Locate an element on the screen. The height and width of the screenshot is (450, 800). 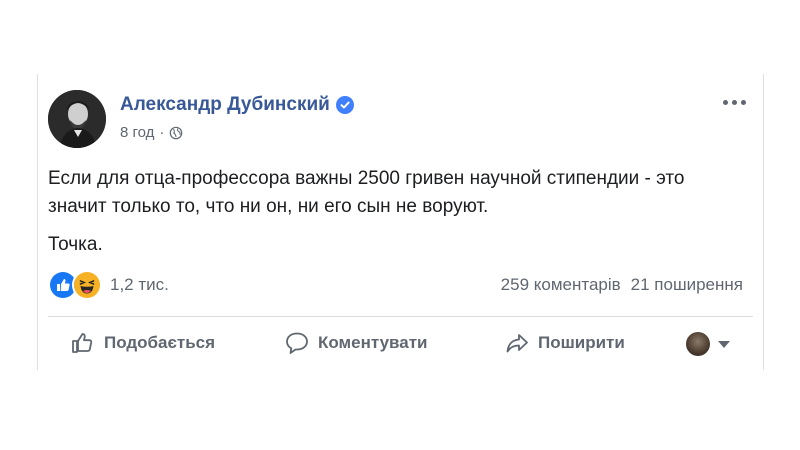
comment-button-label: Коментувати is located at coordinates (373, 342).